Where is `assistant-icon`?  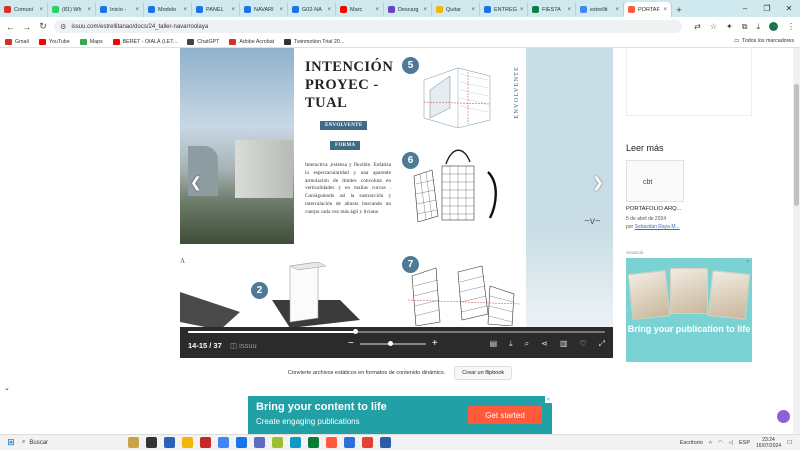
assistant-icon is located at coordinates (783, 416).